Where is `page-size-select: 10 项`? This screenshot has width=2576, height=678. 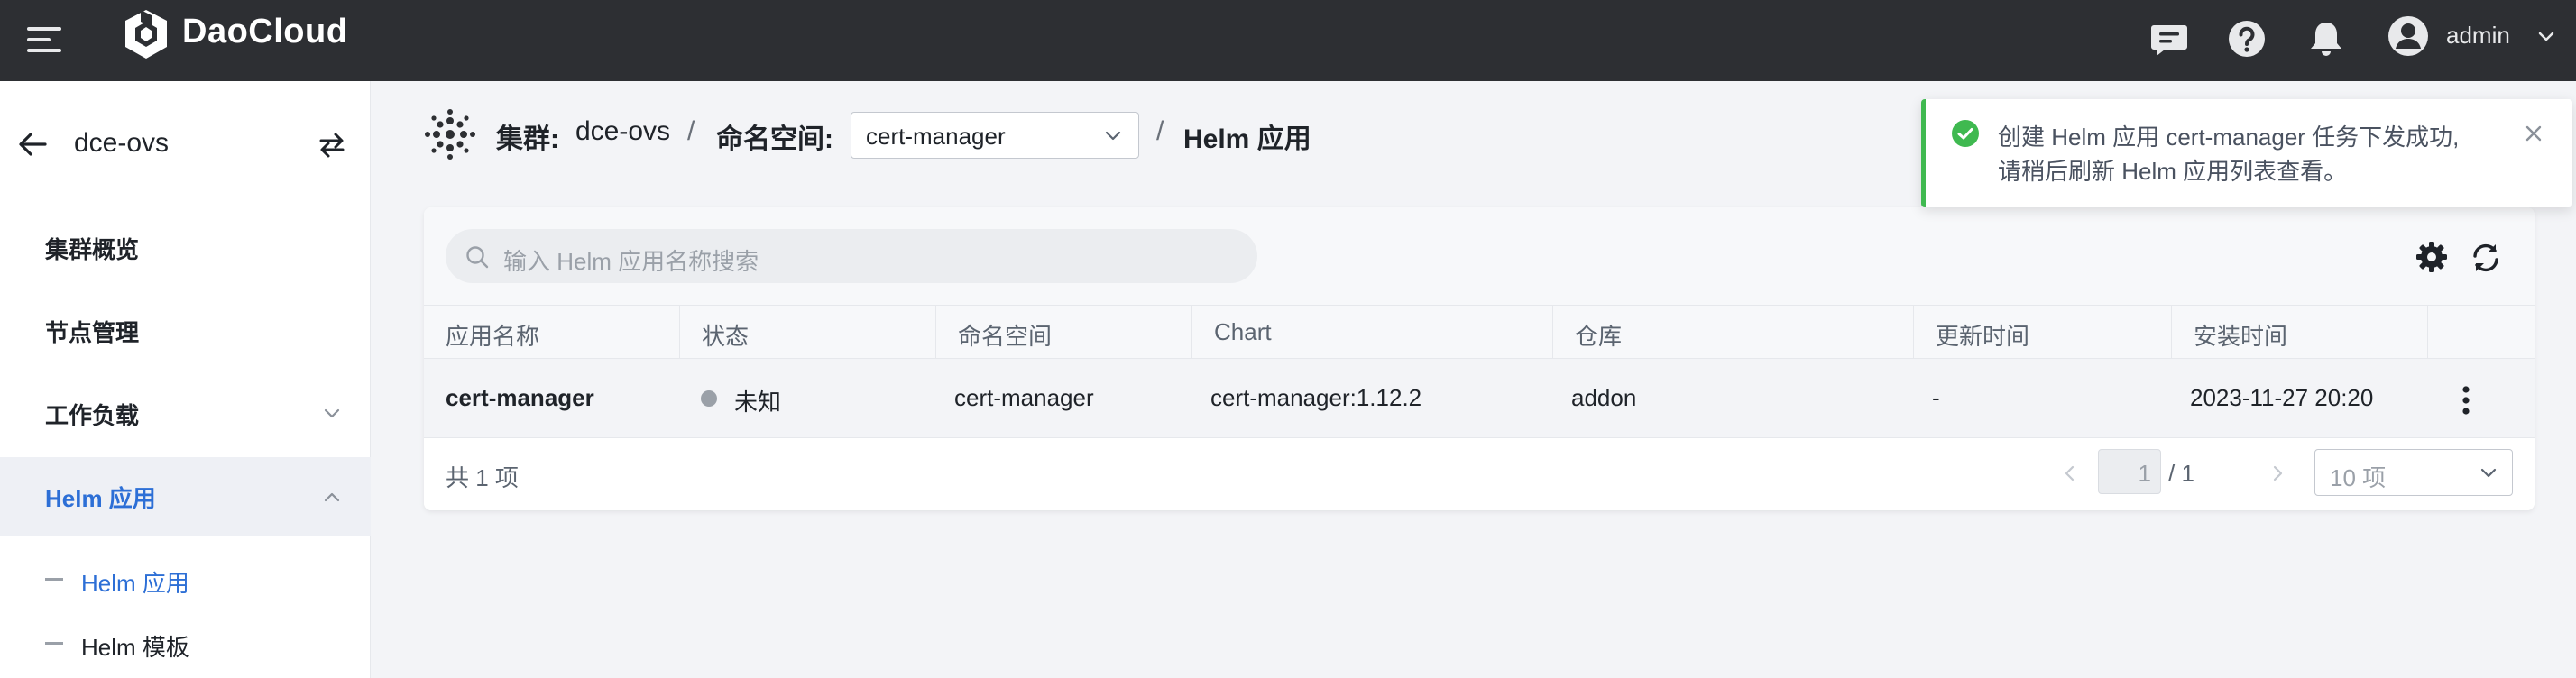
page-size-select: 10 项 is located at coordinates (2413, 472).